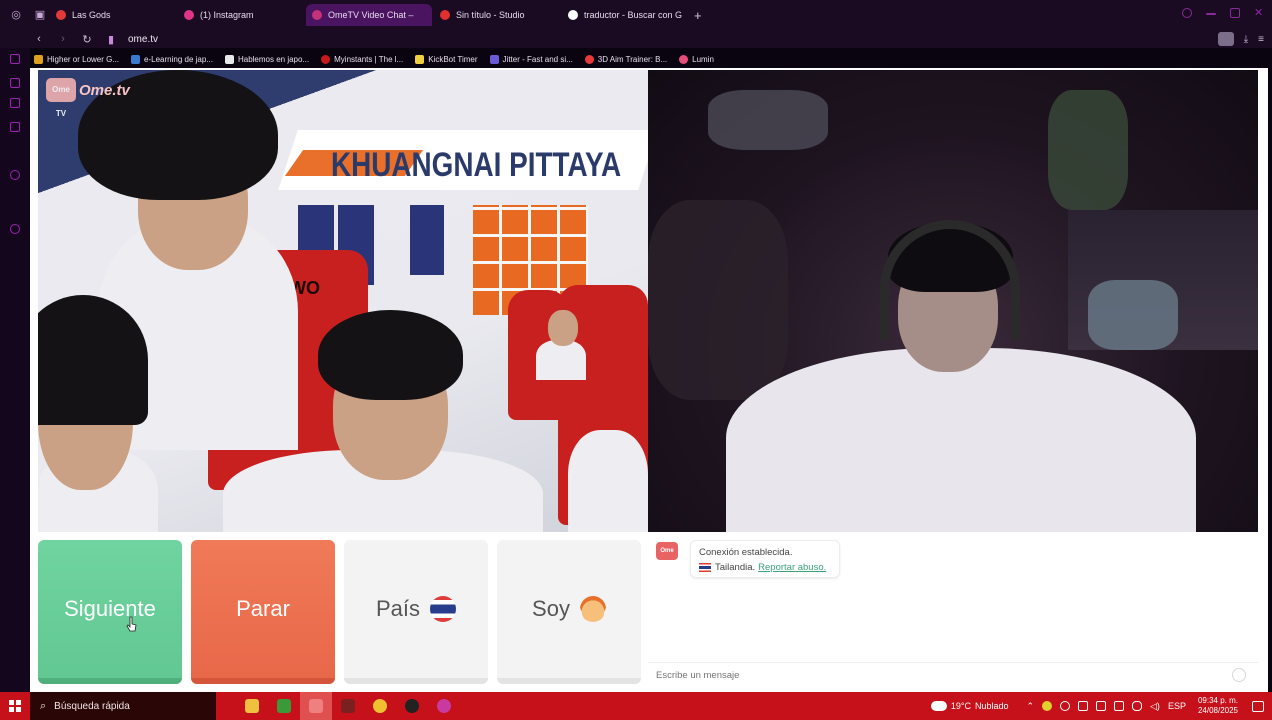  Describe the element at coordinates (573, 15) in the screenshot. I see `google-icon` at that location.